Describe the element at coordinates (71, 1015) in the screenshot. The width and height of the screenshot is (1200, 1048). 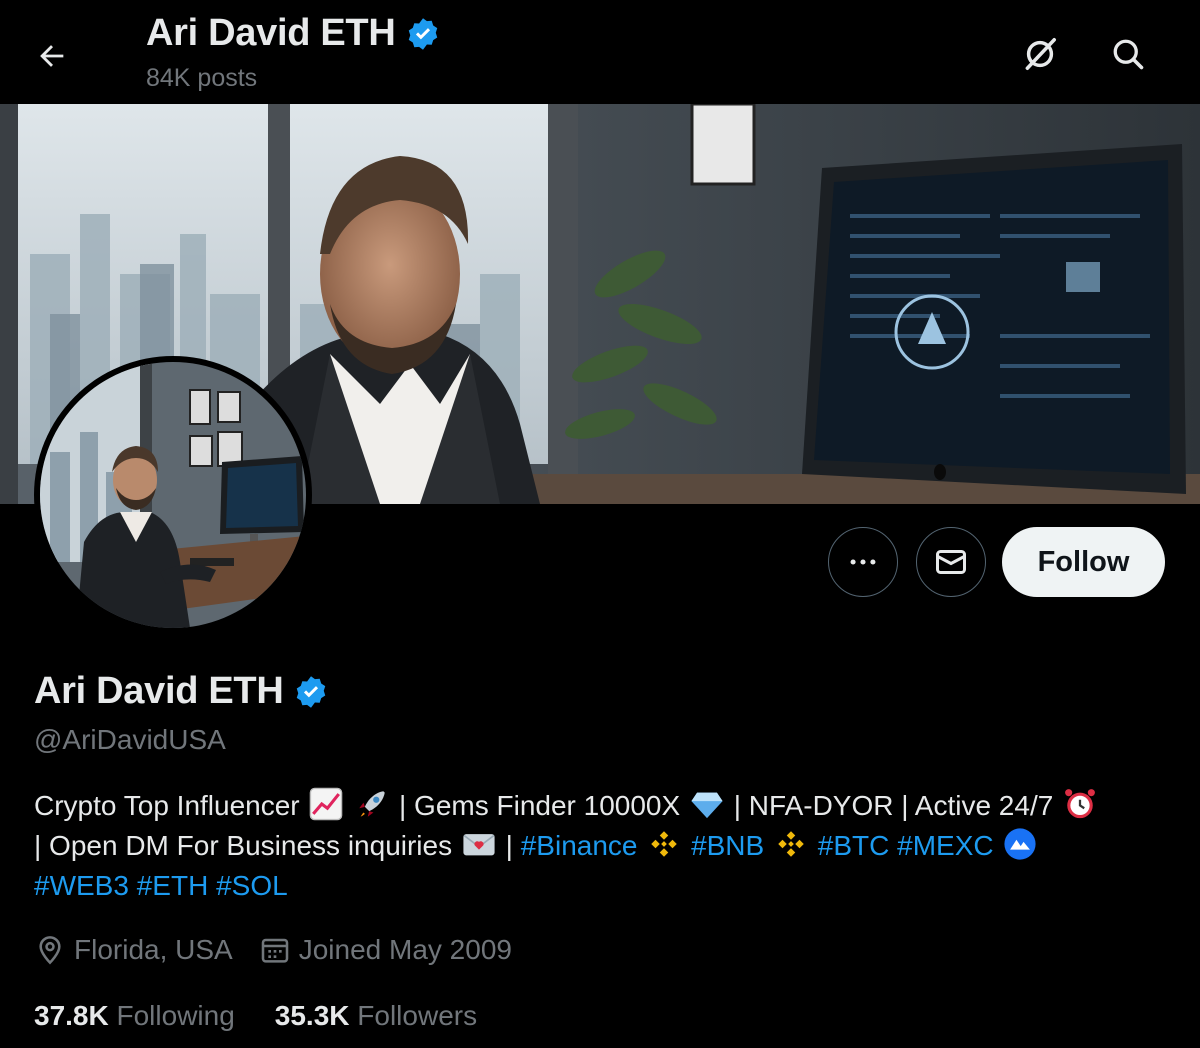
I see `following-count: 37.8K` at that location.